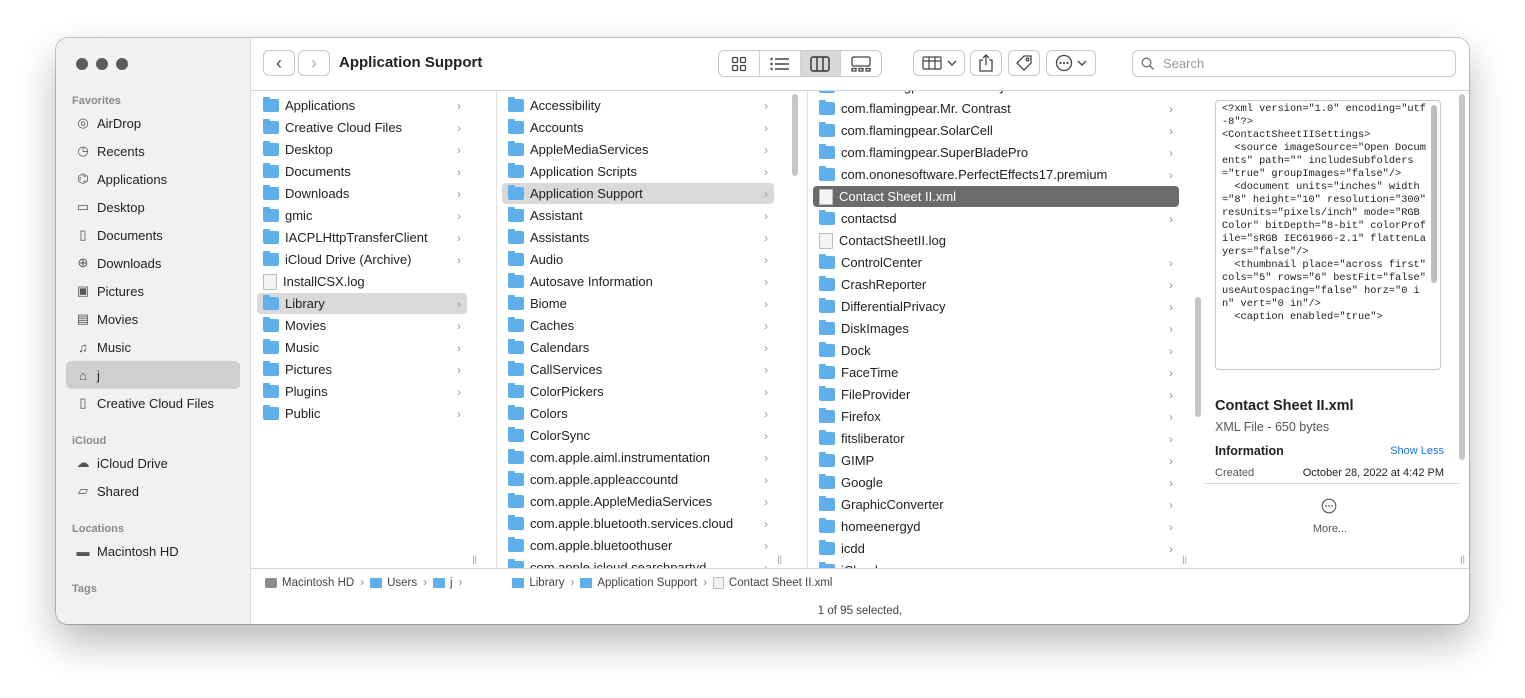 Image resolution: width=1525 pixels, height=698 pixels. What do you see at coordinates (362, 215) in the screenshot?
I see `folder-row: gmic ›` at bounding box center [362, 215].